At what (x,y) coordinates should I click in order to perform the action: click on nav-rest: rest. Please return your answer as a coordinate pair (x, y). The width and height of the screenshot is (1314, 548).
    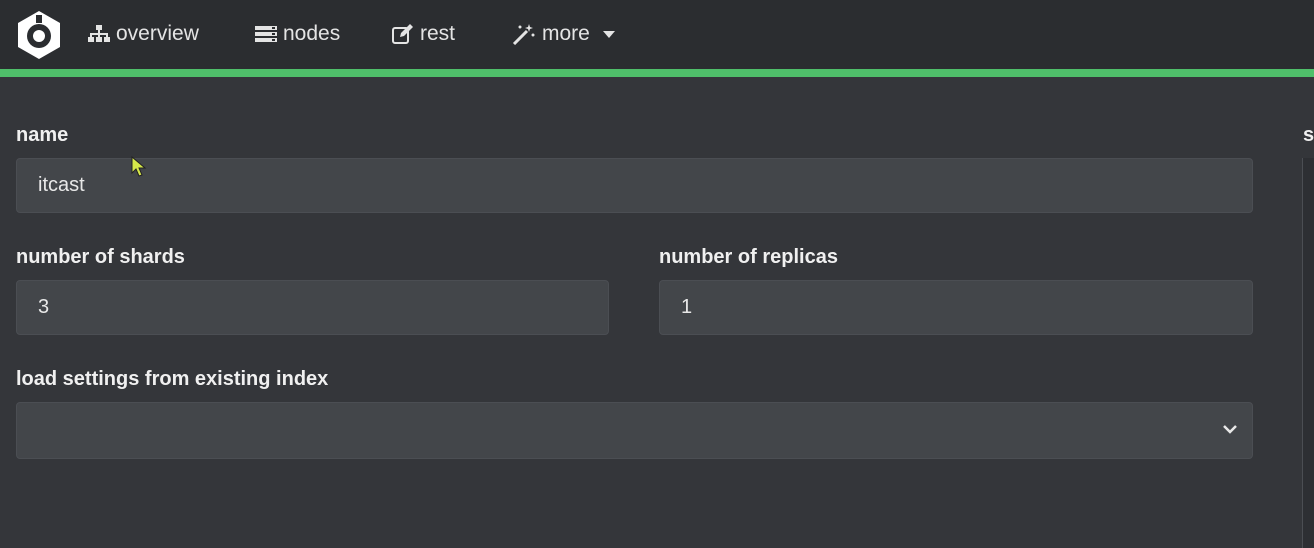
    Looking at the image, I should click on (423, 34).